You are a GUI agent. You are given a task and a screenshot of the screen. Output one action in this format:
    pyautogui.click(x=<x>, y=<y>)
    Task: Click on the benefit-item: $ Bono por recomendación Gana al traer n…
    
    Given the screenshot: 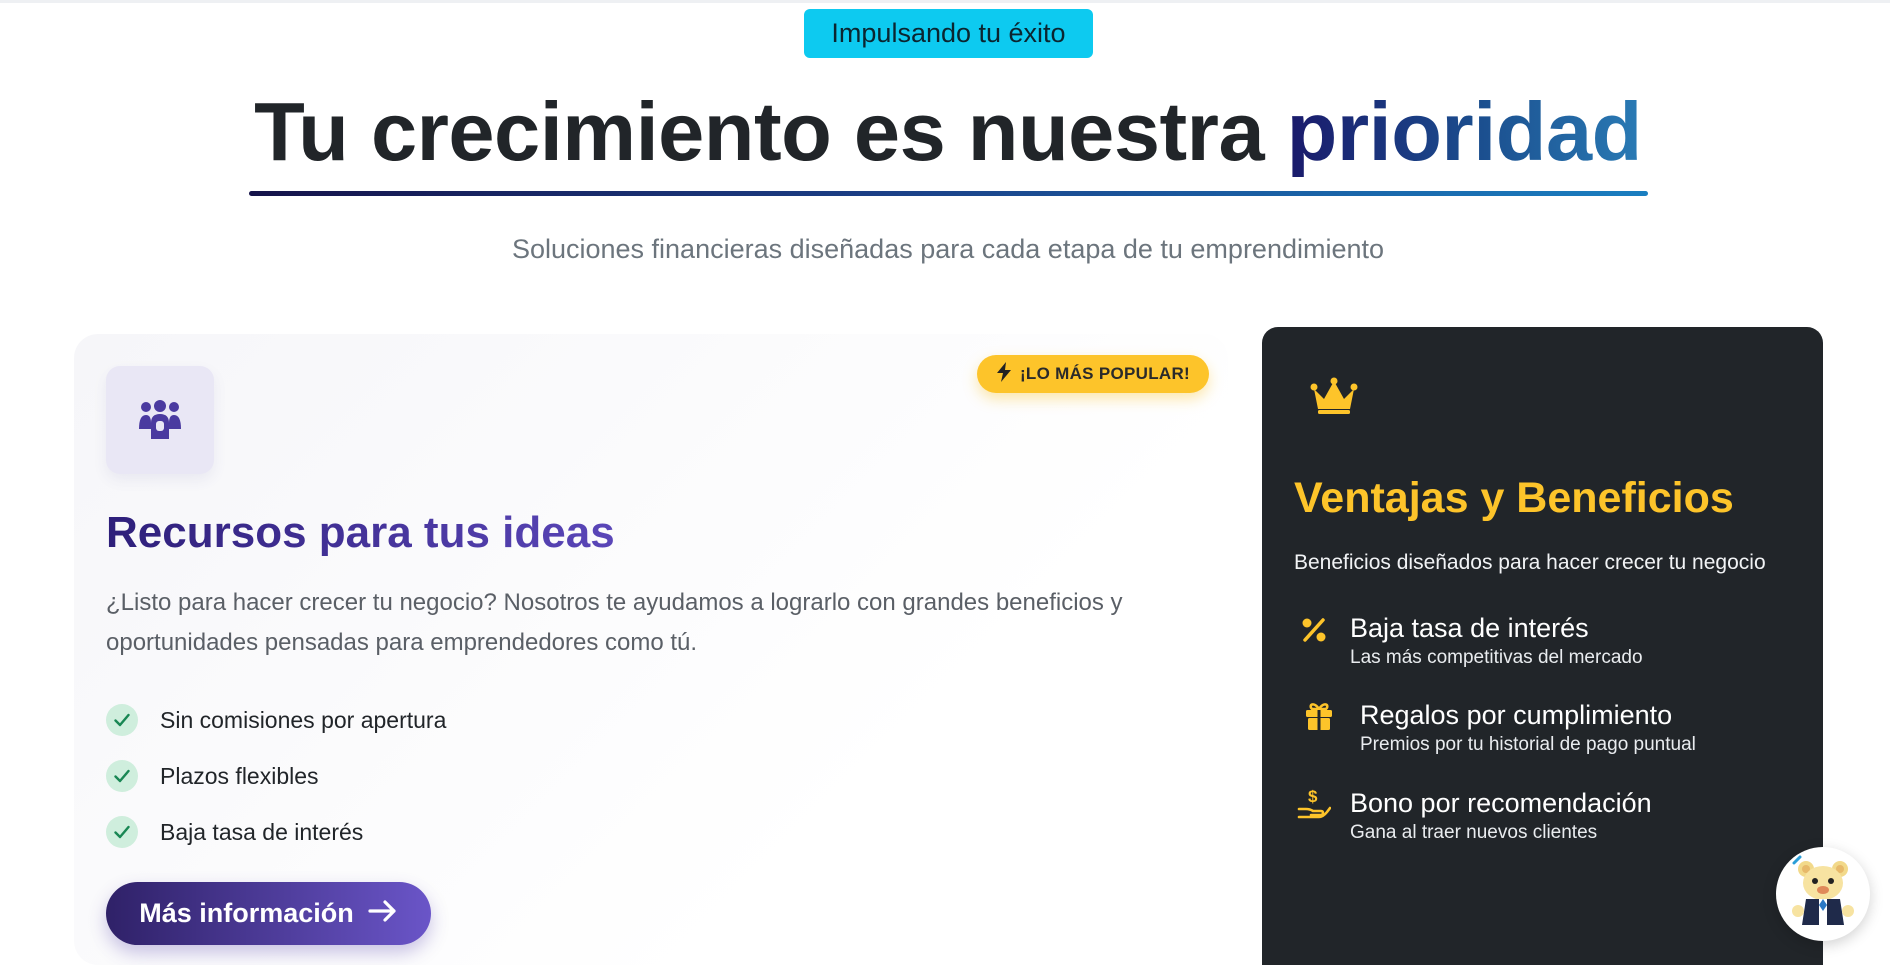 What is the action you would take?
    pyautogui.click(x=1473, y=817)
    